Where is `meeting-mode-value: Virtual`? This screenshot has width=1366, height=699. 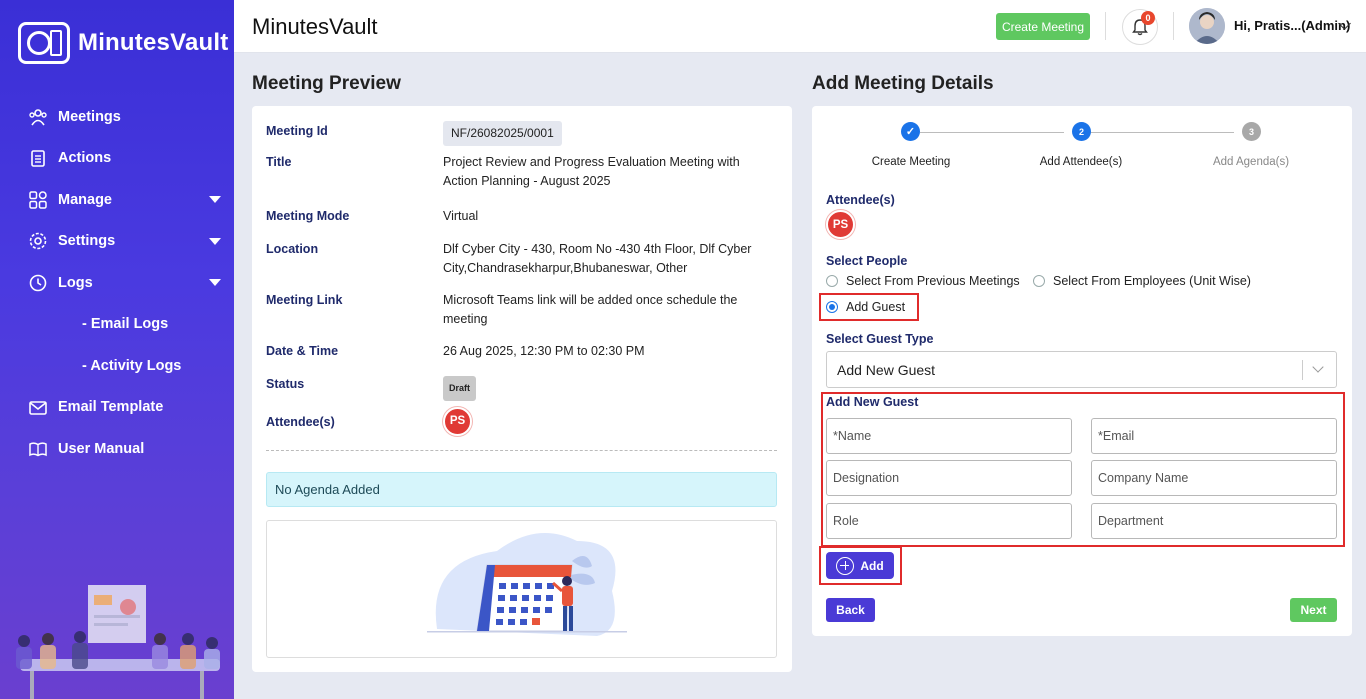
meeting-mode-value: Virtual is located at coordinates (461, 216).